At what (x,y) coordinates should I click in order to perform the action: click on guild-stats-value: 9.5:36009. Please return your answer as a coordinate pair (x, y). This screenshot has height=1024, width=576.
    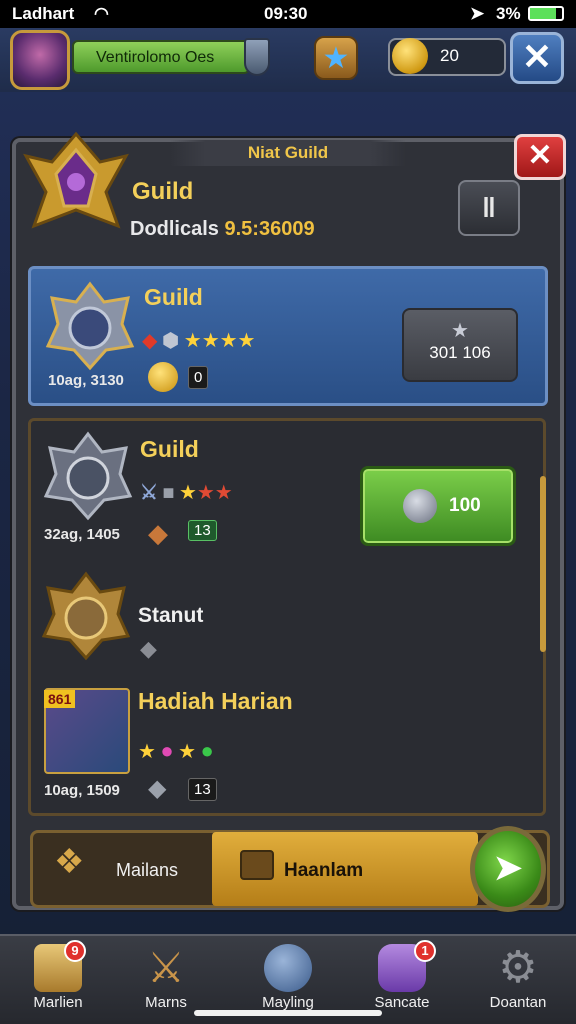
    Looking at the image, I should click on (269, 229).